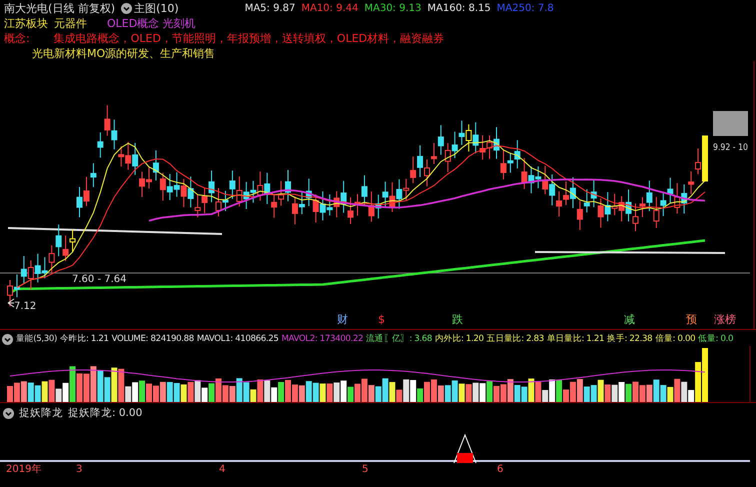 Image resolution: width=756 pixels, height=487 pixels. What do you see at coordinates (629, 319) in the screenshot?
I see `event-marker: 减` at bounding box center [629, 319].